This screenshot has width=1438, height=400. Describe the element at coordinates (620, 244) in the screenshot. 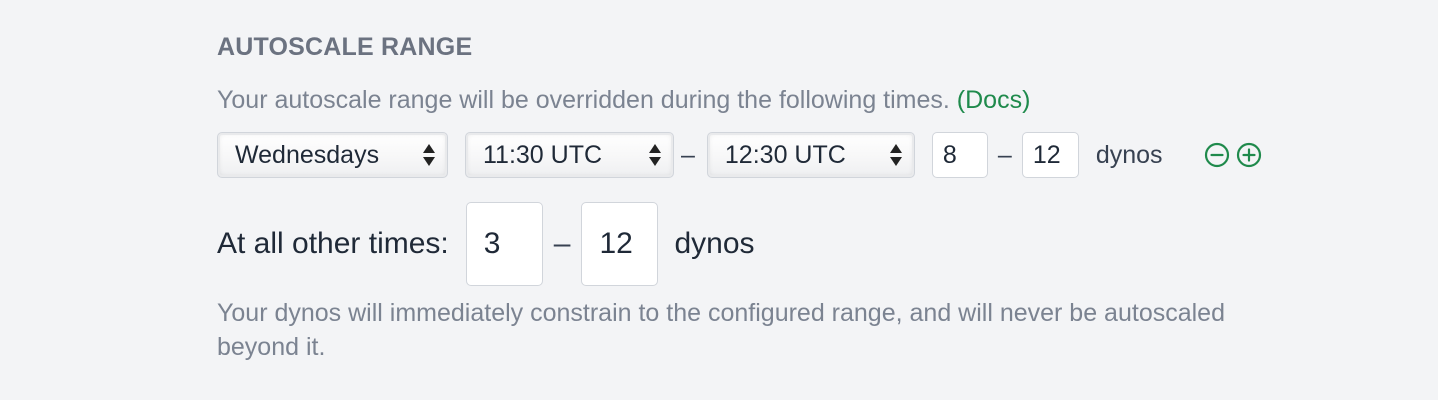

I see `default-max-dynos-input: 12` at that location.